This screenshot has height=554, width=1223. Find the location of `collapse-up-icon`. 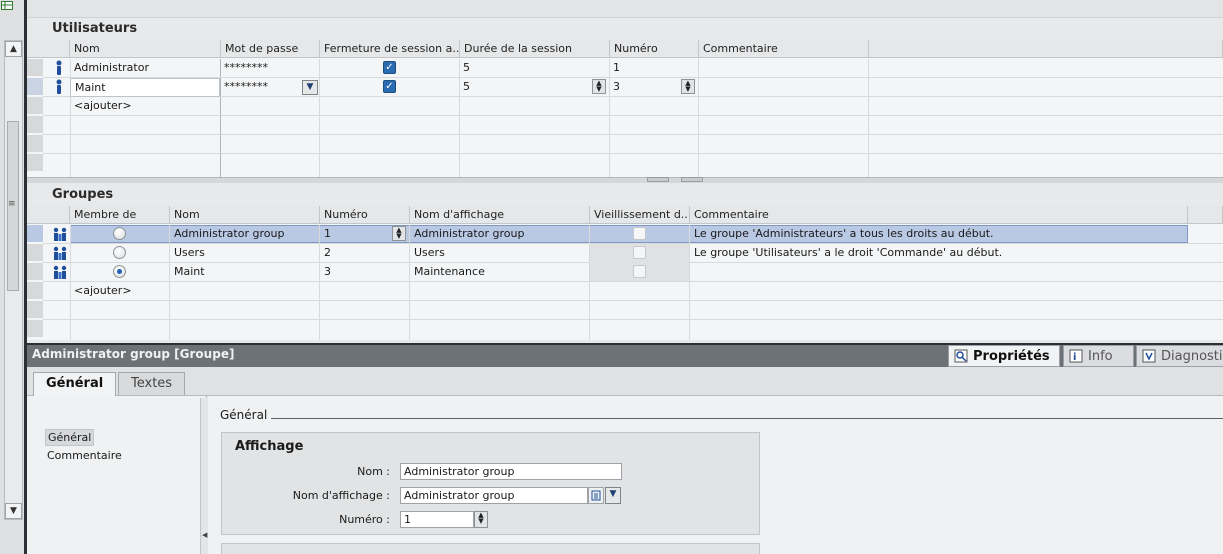

collapse-up-icon is located at coordinates (658, 179).